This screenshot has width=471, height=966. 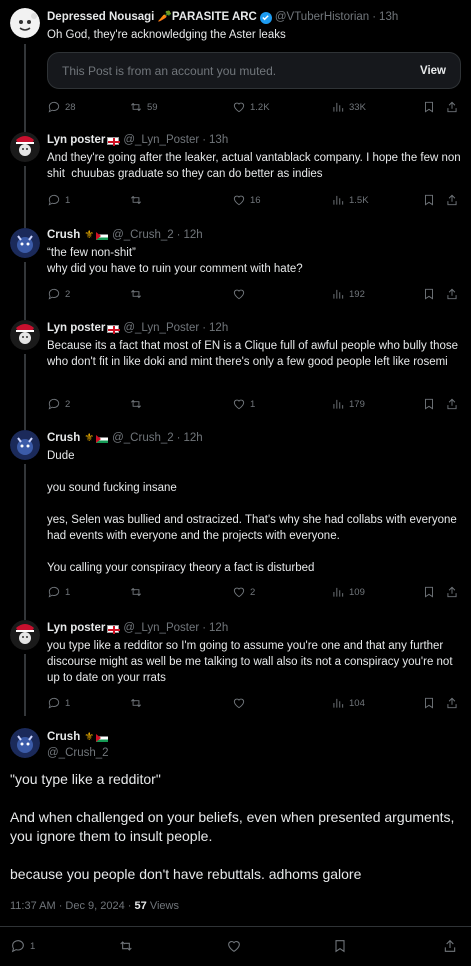 What do you see at coordinates (243, 404) in the screenshot?
I see `like-button: 1` at bounding box center [243, 404].